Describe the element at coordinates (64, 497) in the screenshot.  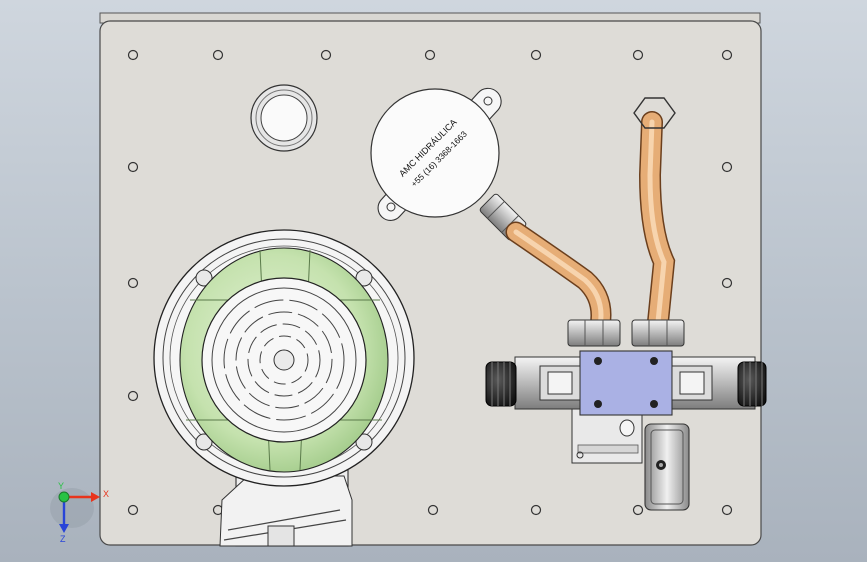
I see `y-axis-dot` at that location.